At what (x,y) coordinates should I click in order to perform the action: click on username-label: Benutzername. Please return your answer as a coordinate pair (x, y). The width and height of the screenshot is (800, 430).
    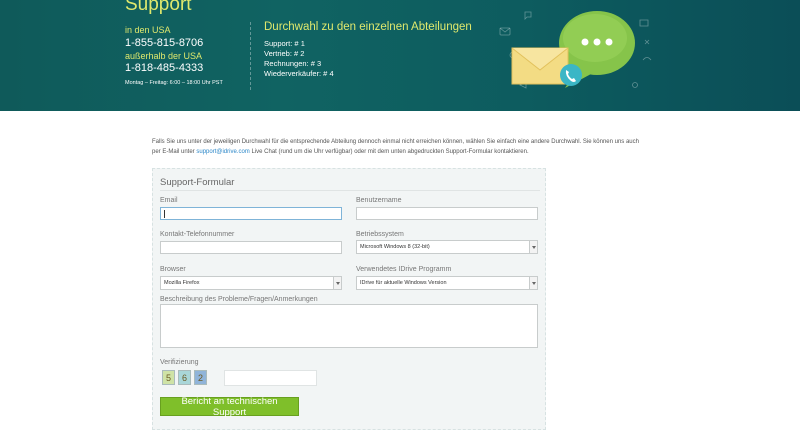
    Looking at the image, I should click on (379, 200).